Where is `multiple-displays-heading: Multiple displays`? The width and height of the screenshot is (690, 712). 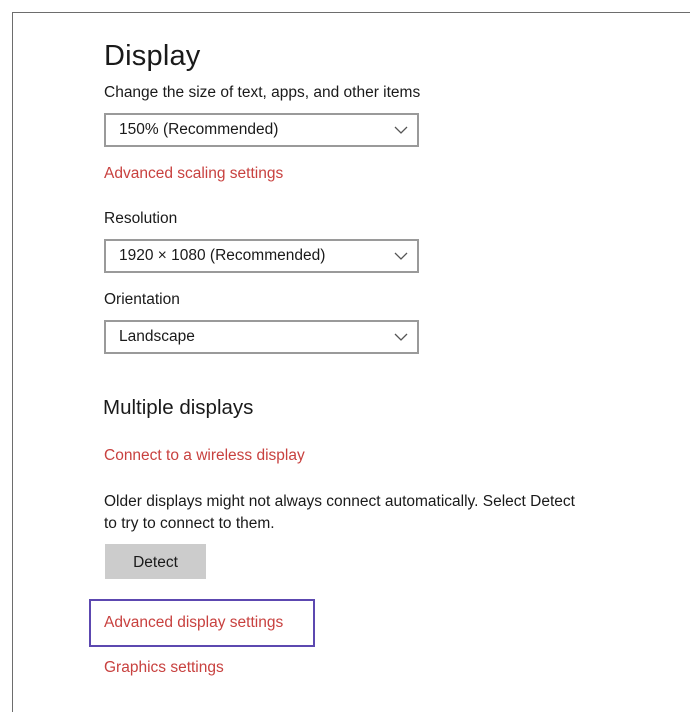 multiple-displays-heading: Multiple displays is located at coordinates (178, 407).